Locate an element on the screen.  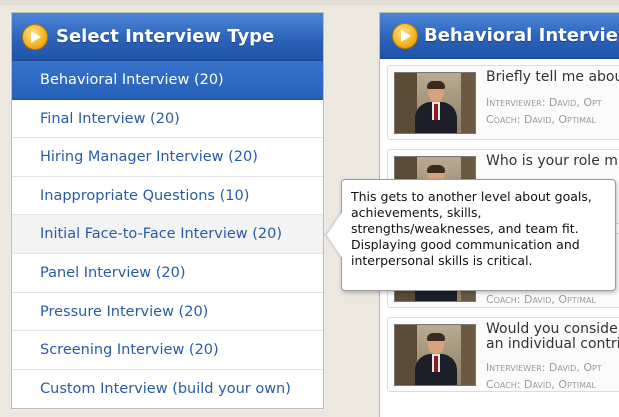
tooltip-line: achievements, skills, is located at coordinates (416, 212).